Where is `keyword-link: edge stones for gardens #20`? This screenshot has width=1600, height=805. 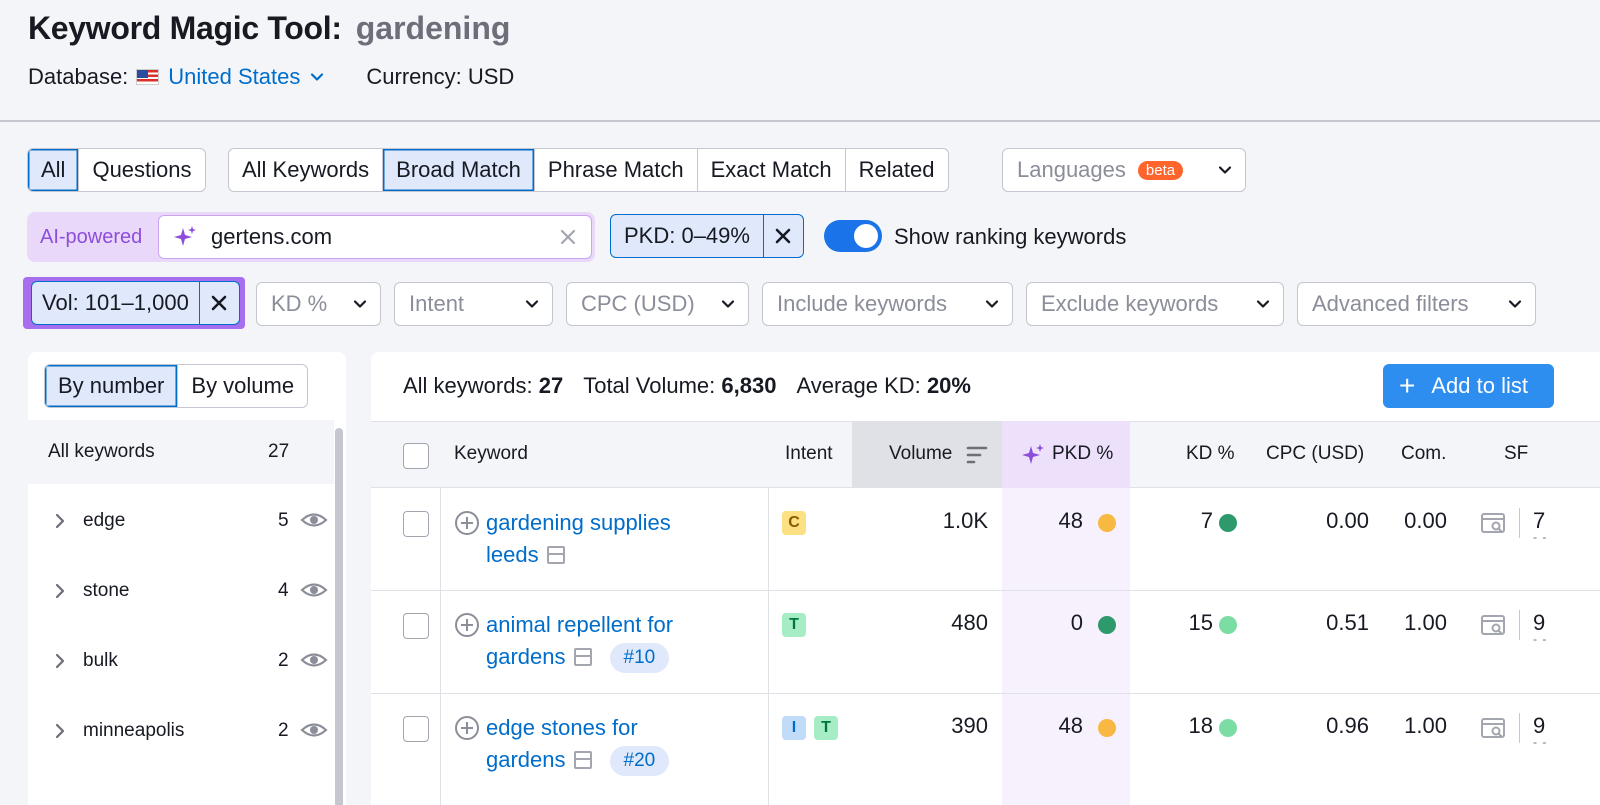
keyword-link: edge stones for gardens #20 is located at coordinates (606, 744).